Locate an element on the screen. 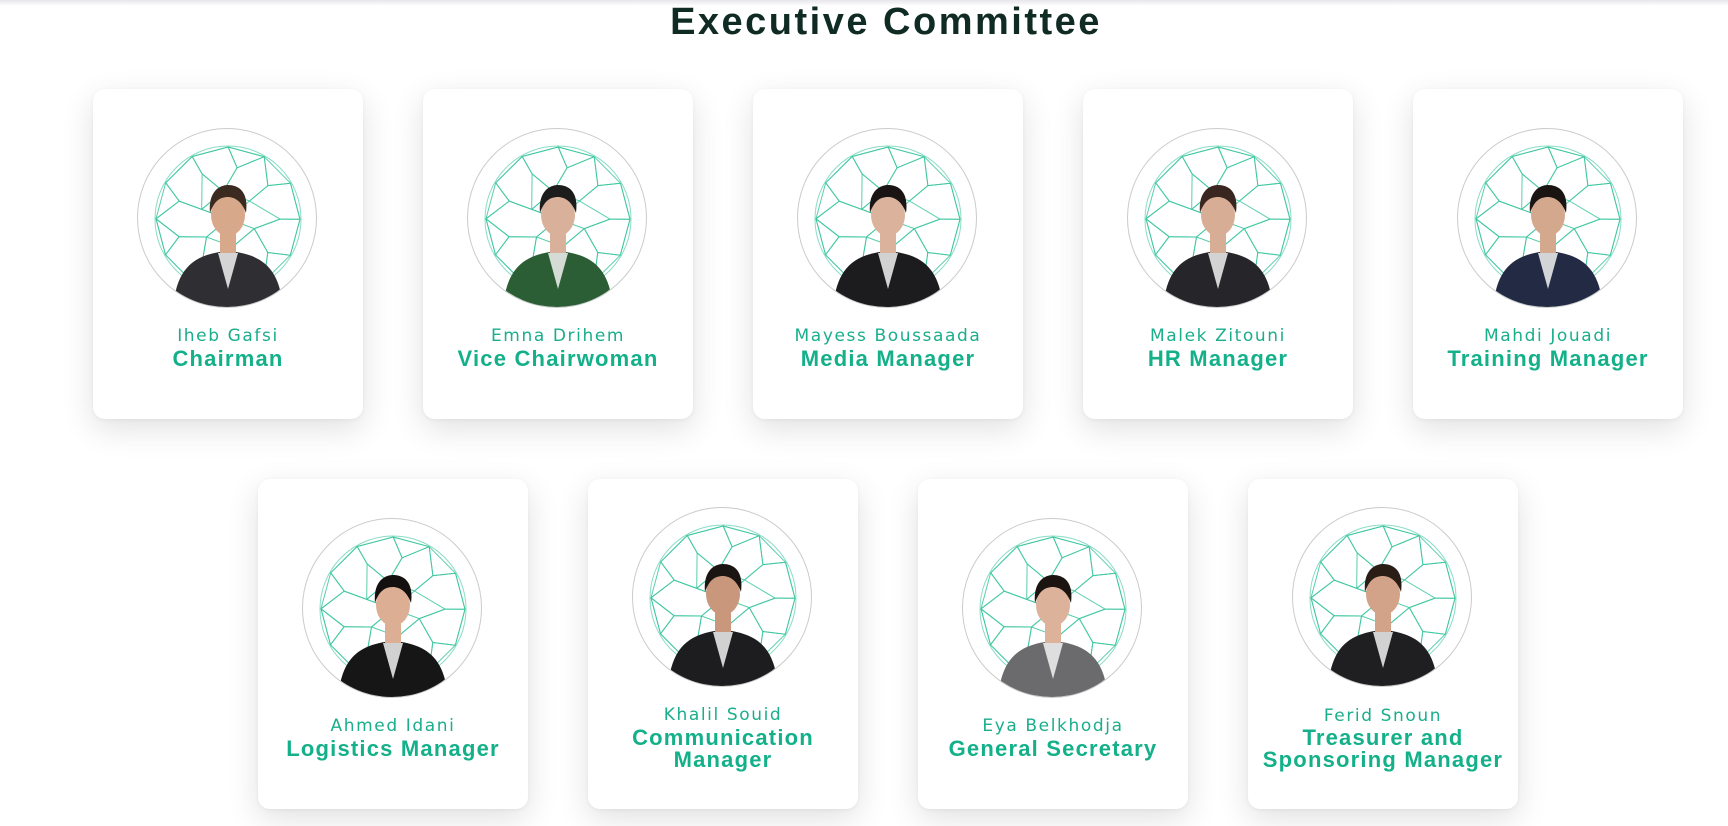  member-role: Communication Manager is located at coordinates (723, 748).